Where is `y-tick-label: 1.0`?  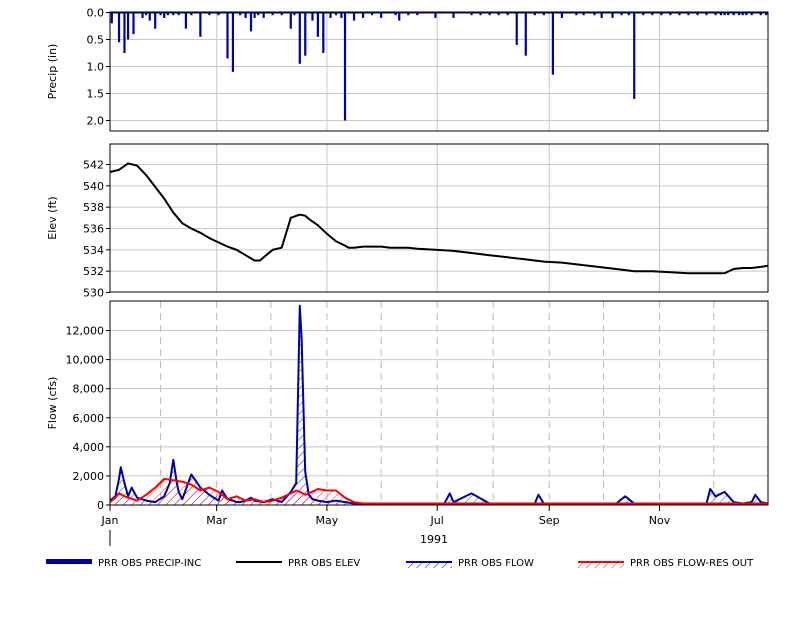
y-tick-label: 1.0 is located at coordinates (96, 67).